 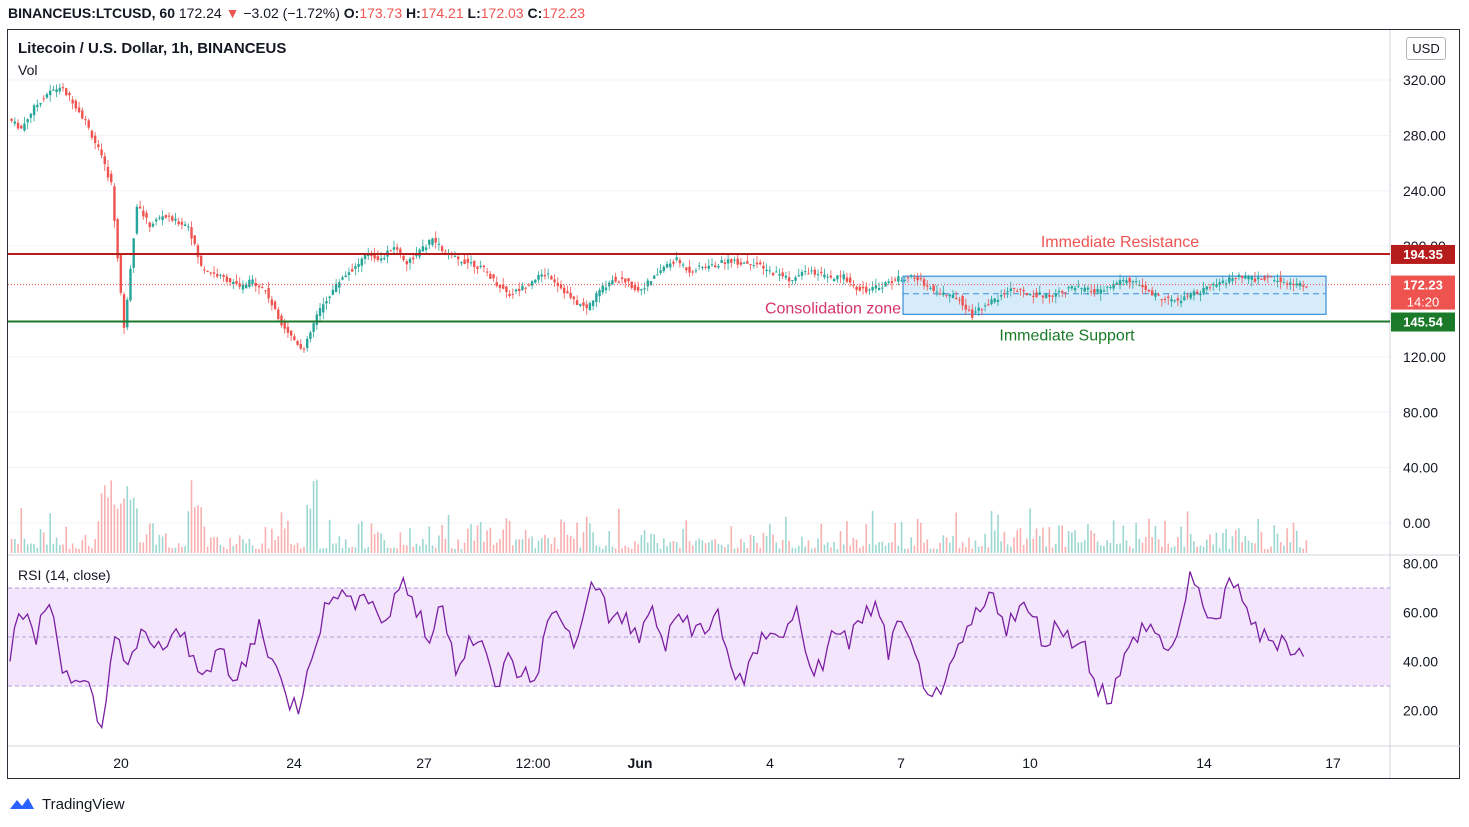 What do you see at coordinates (1420, 662) in the screenshot?
I see `rsi-tick-label: 40.00` at bounding box center [1420, 662].